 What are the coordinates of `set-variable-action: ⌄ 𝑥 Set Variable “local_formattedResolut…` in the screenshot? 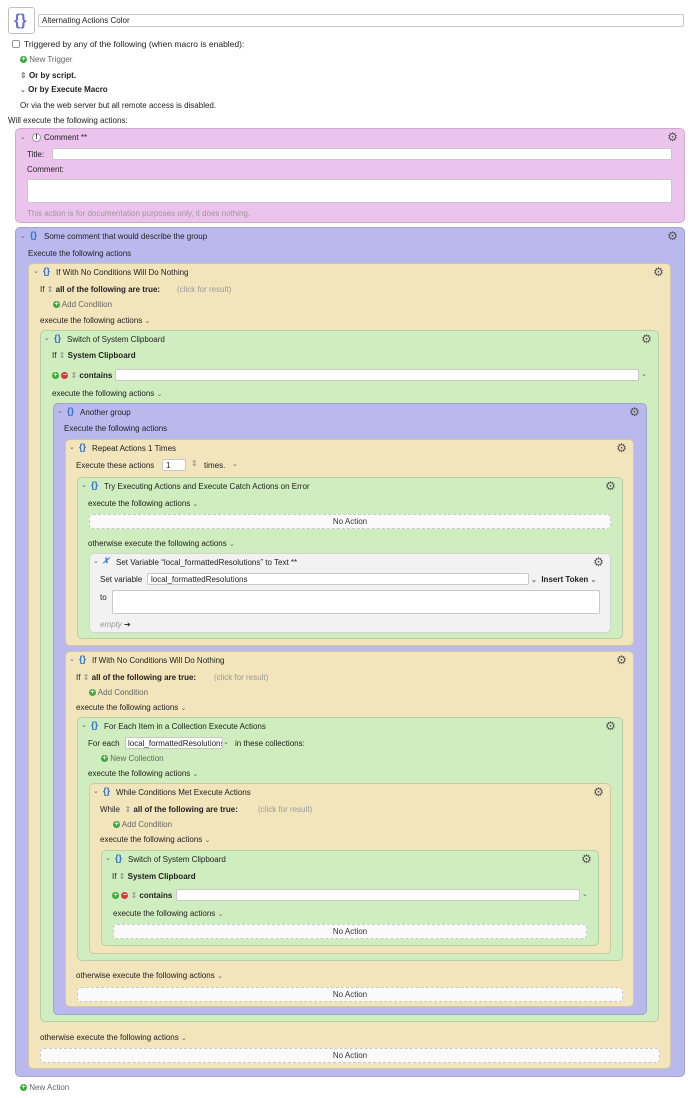 It's located at (350, 593).